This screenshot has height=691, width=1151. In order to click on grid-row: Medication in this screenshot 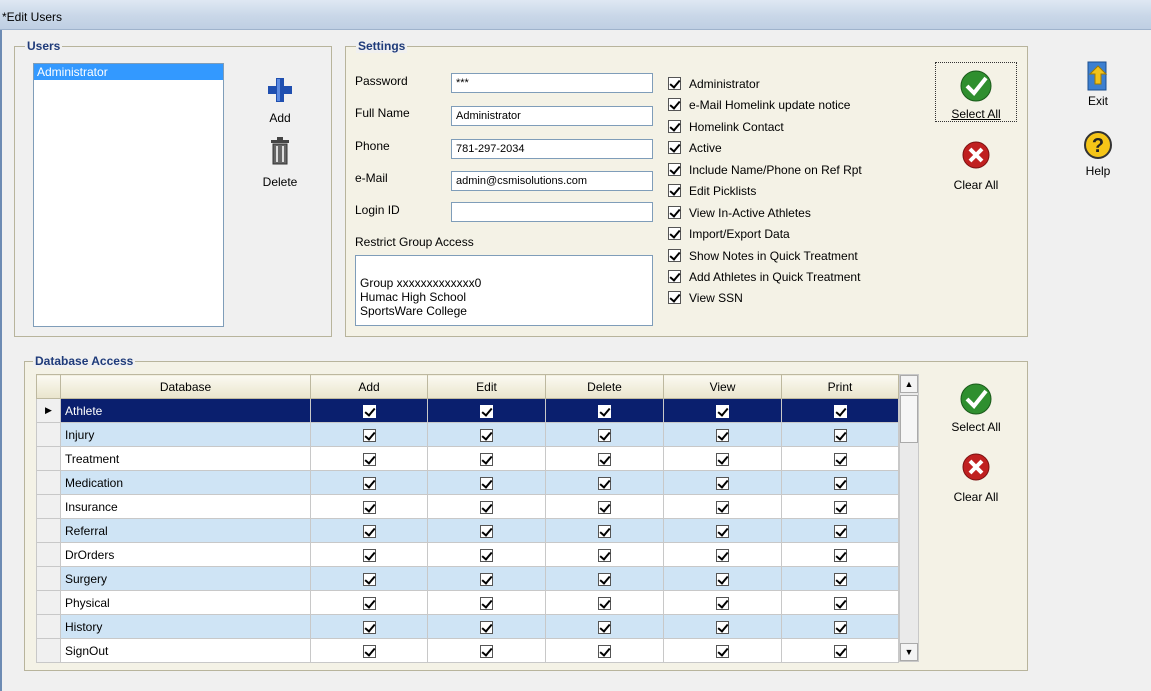, I will do `click(467, 482)`.